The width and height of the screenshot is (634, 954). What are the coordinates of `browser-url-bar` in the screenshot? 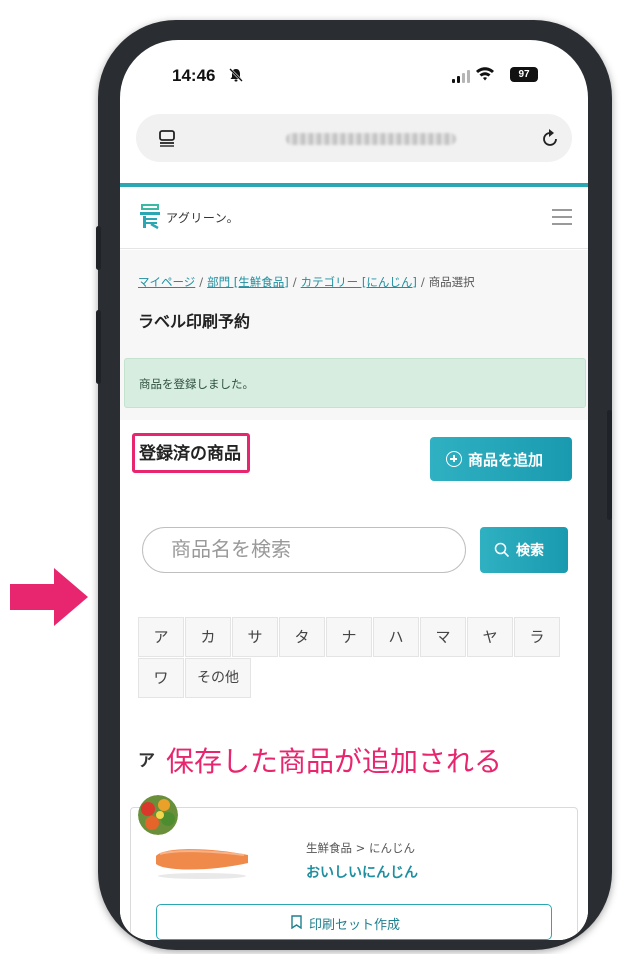 It's located at (354, 138).